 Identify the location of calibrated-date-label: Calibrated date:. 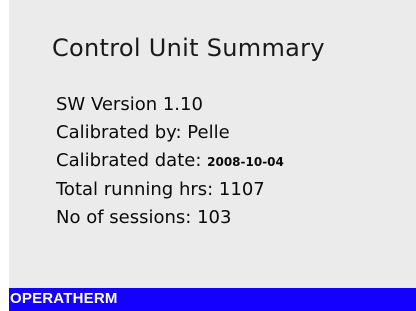
(129, 160).